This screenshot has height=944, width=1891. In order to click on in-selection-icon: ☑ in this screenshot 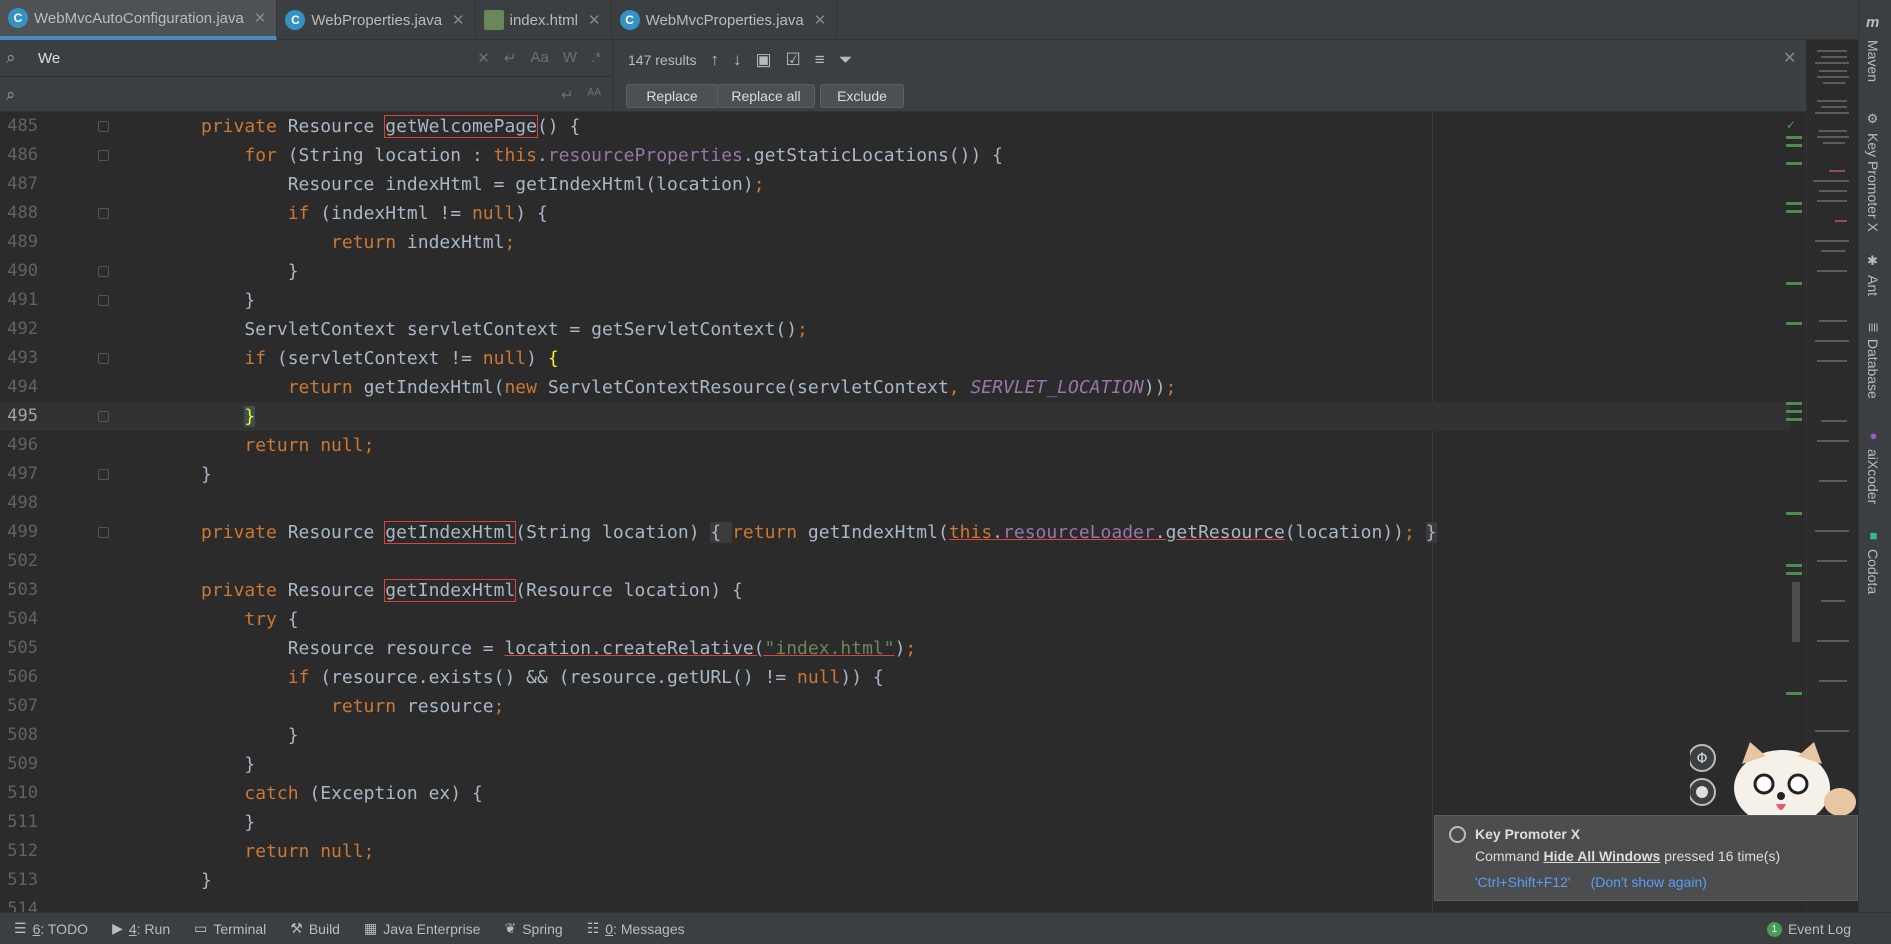, I will do `click(793, 60)`.